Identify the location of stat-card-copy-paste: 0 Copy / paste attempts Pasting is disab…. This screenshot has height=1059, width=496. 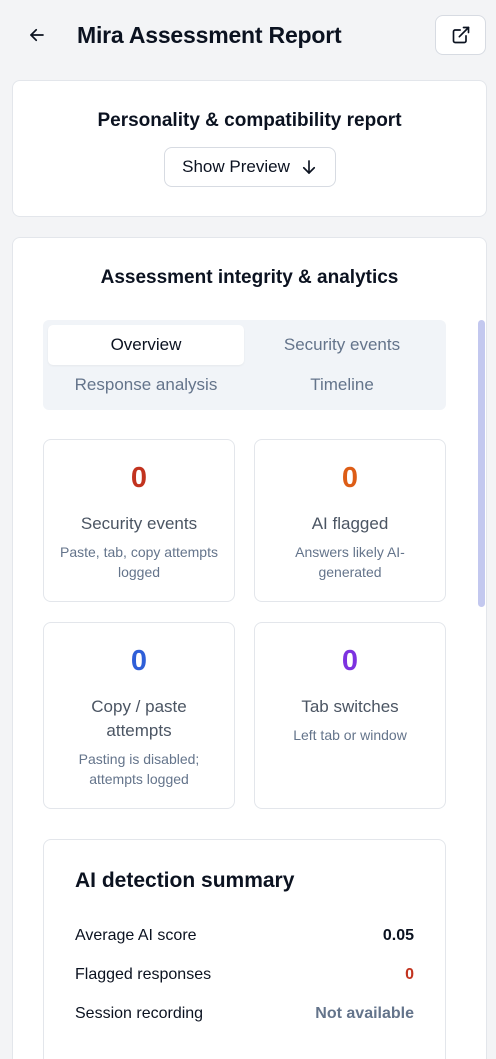
(139, 715).